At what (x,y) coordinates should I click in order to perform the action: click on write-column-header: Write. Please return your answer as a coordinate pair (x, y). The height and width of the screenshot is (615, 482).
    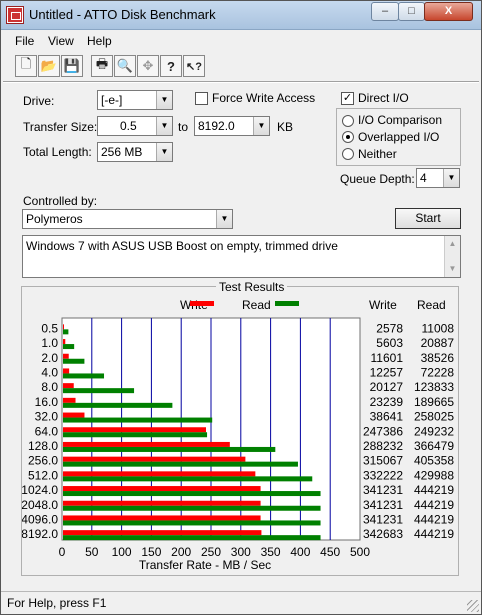
    Looking at the image, I should click on (383, 305).